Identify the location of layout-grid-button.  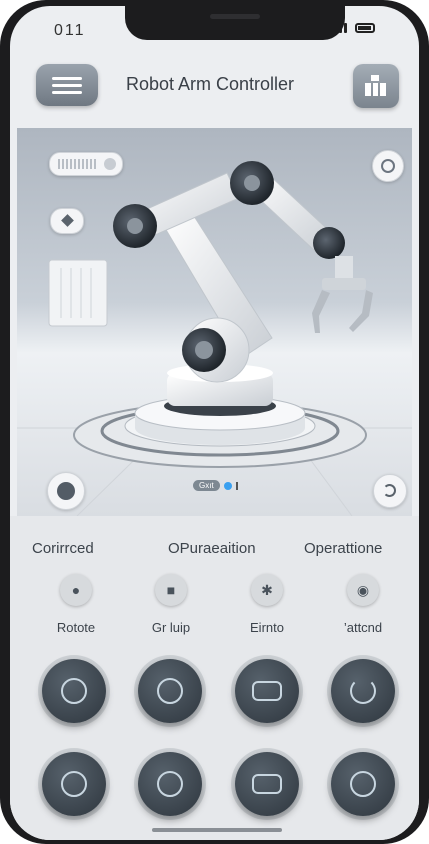
(376, 86).